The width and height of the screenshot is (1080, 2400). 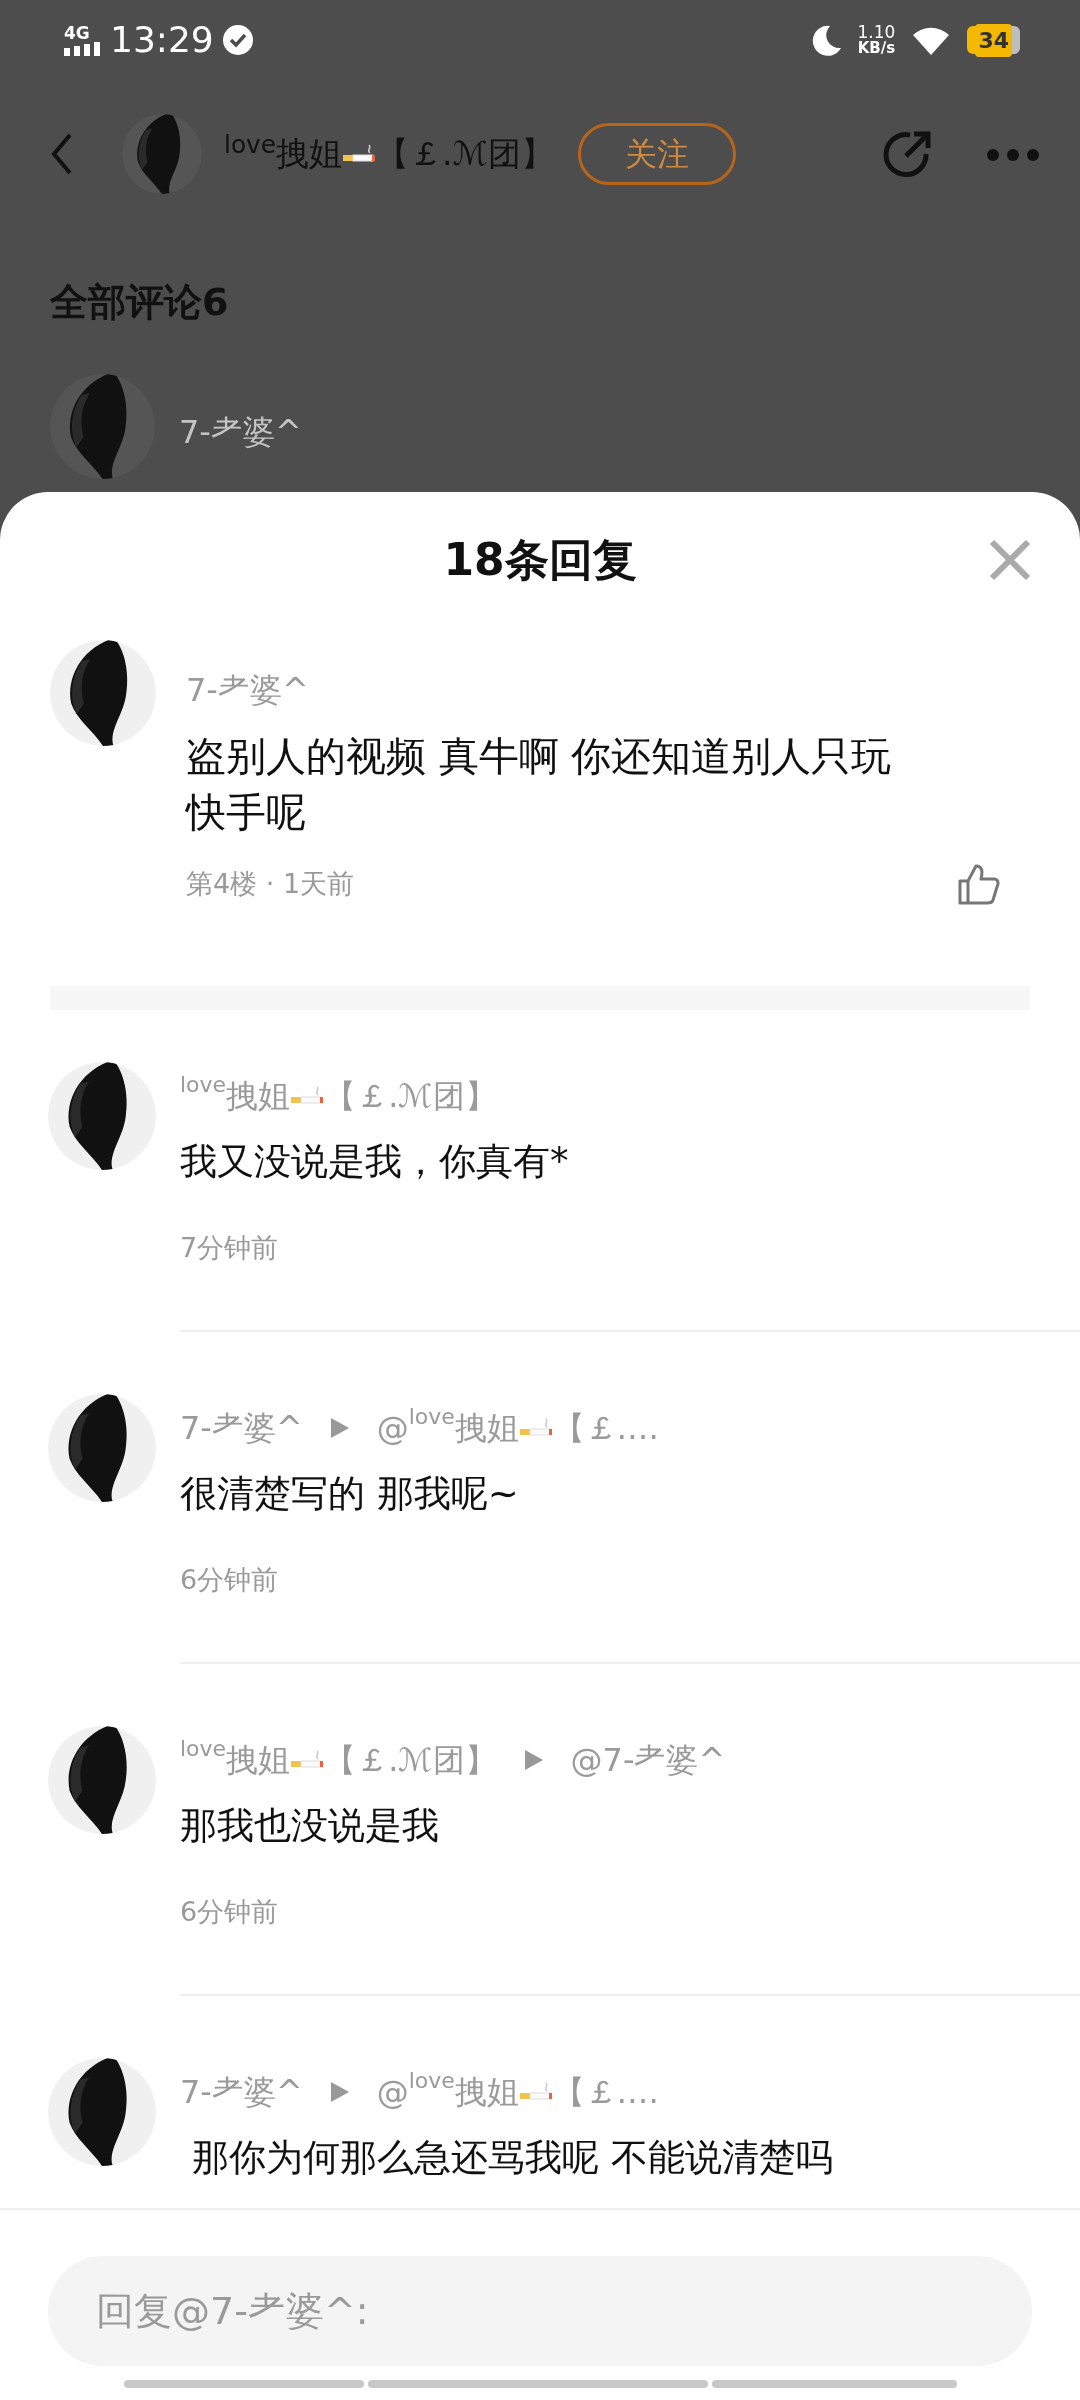 I want to click on network-type: 4G, so click(x=77, y=33).